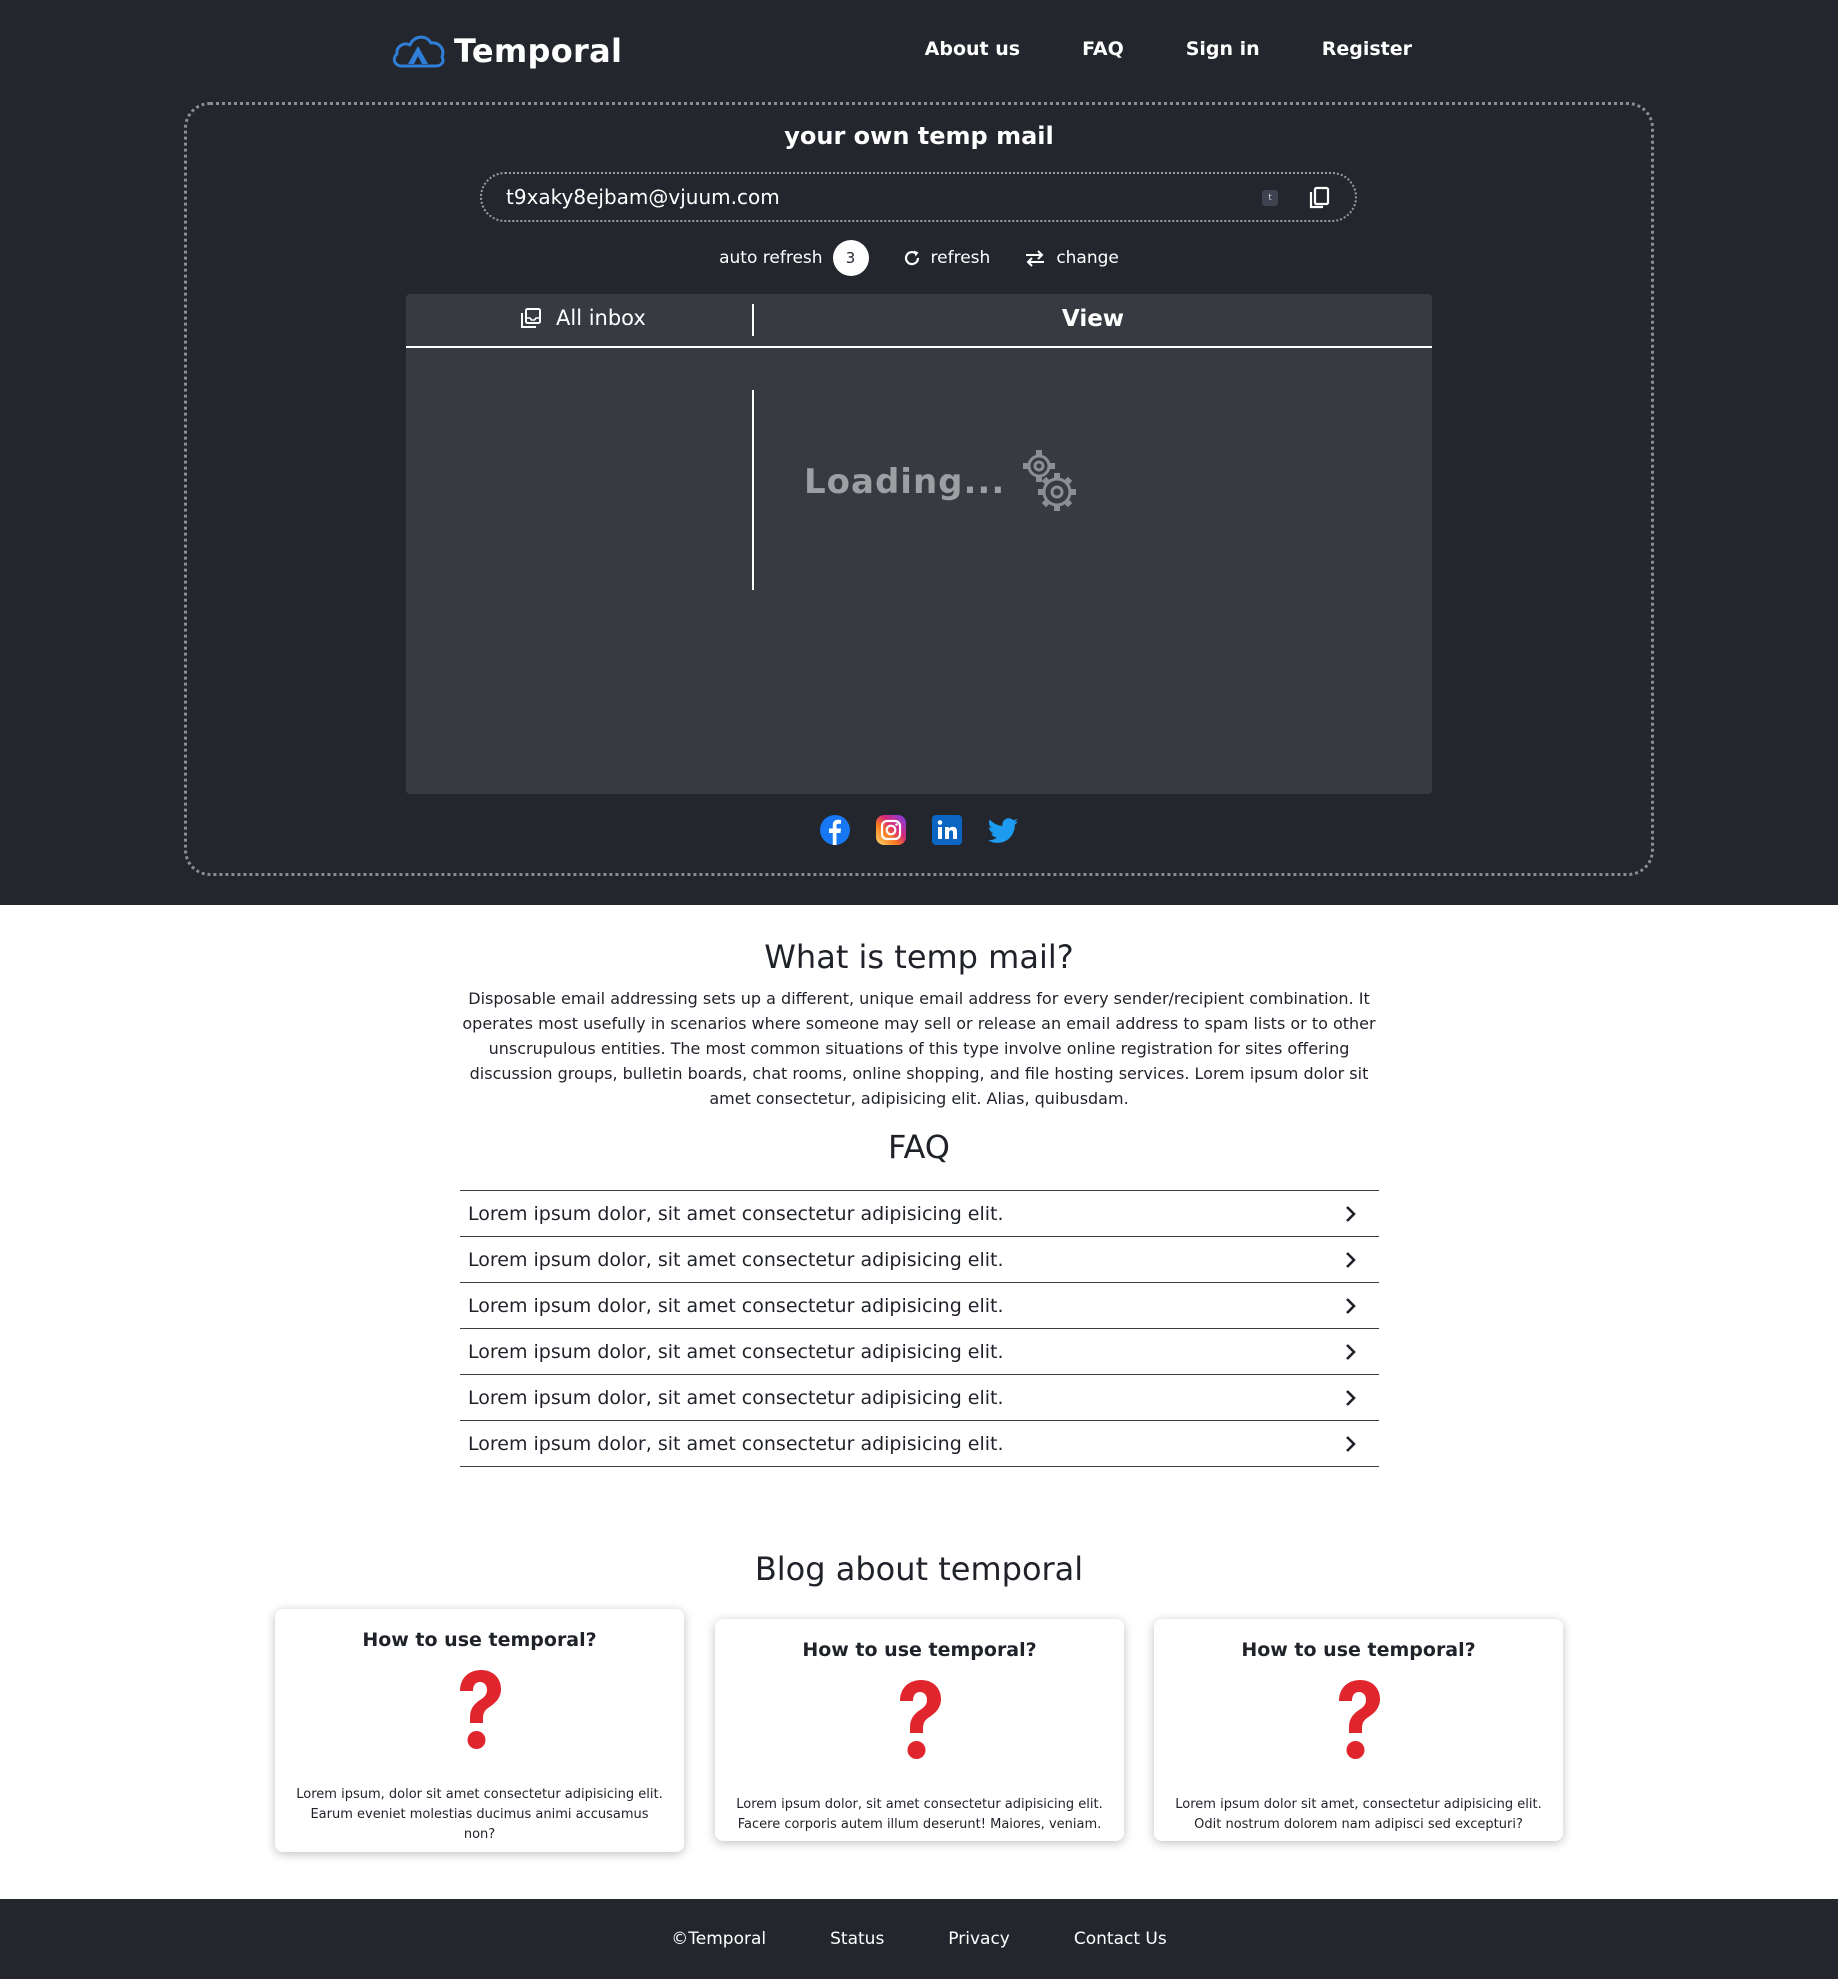 Image resolution: width=1838 pixels, height=1979 pixels. I want to click on gears-icon, so click(1050, 480).